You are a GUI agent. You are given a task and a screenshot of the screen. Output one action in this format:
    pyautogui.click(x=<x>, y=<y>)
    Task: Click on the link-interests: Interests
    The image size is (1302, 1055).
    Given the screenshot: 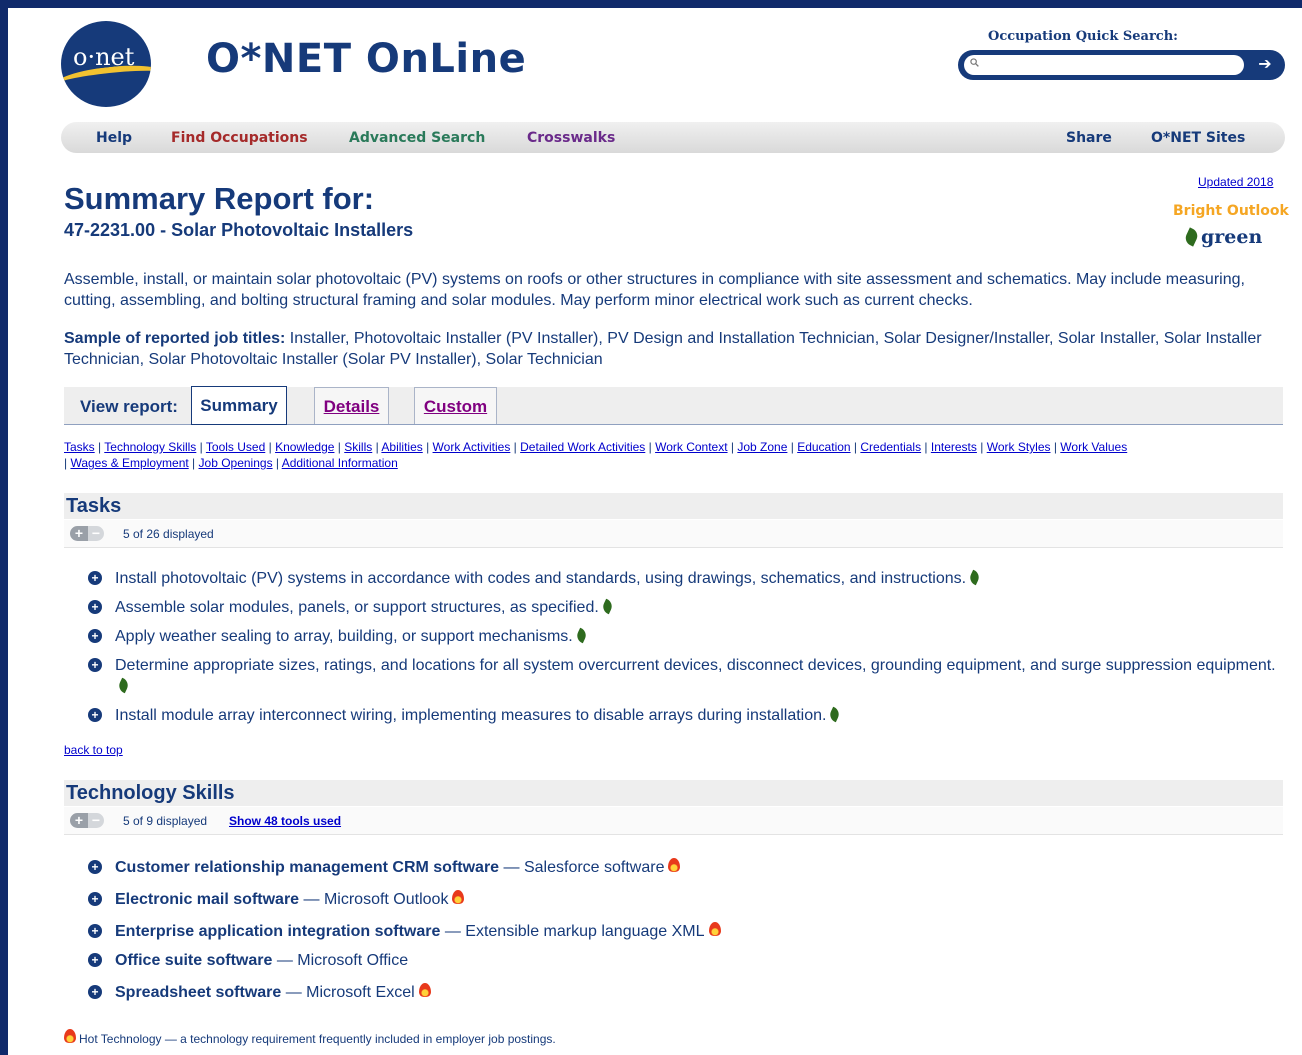 What is the action you would take?
    pyautogui.click(x=954, y=447)
    